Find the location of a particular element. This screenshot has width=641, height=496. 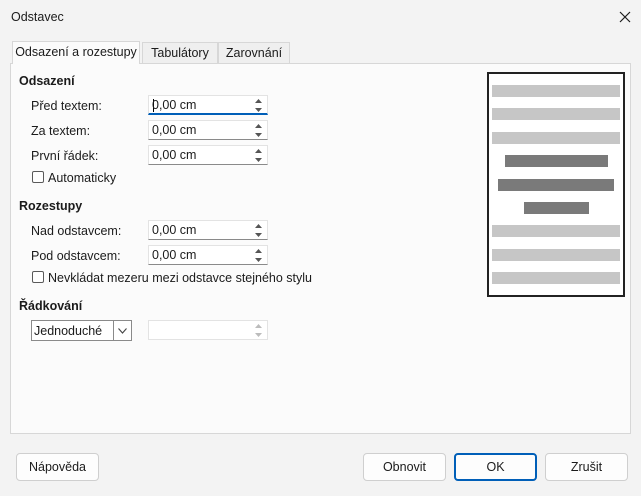

close-icon is located at coordinates (625, 17).